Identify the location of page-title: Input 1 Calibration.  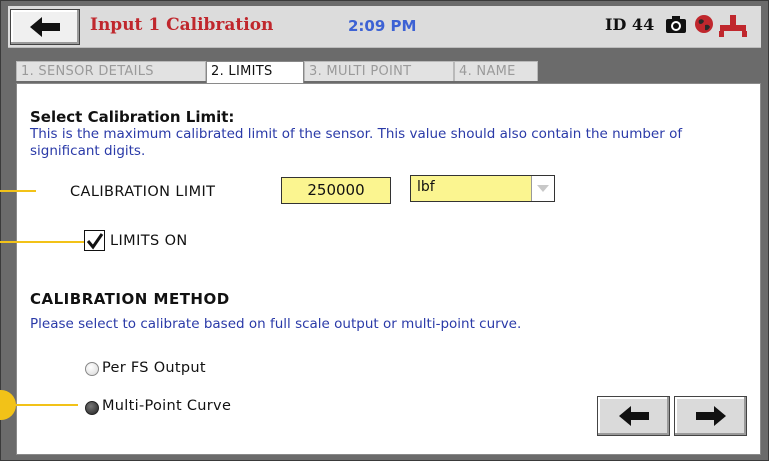
(182, 25).